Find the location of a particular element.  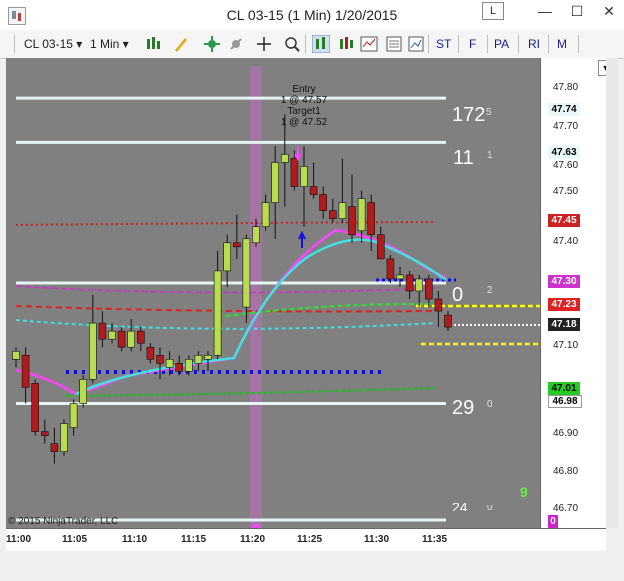

status-area is located at coordinates (312, 566).